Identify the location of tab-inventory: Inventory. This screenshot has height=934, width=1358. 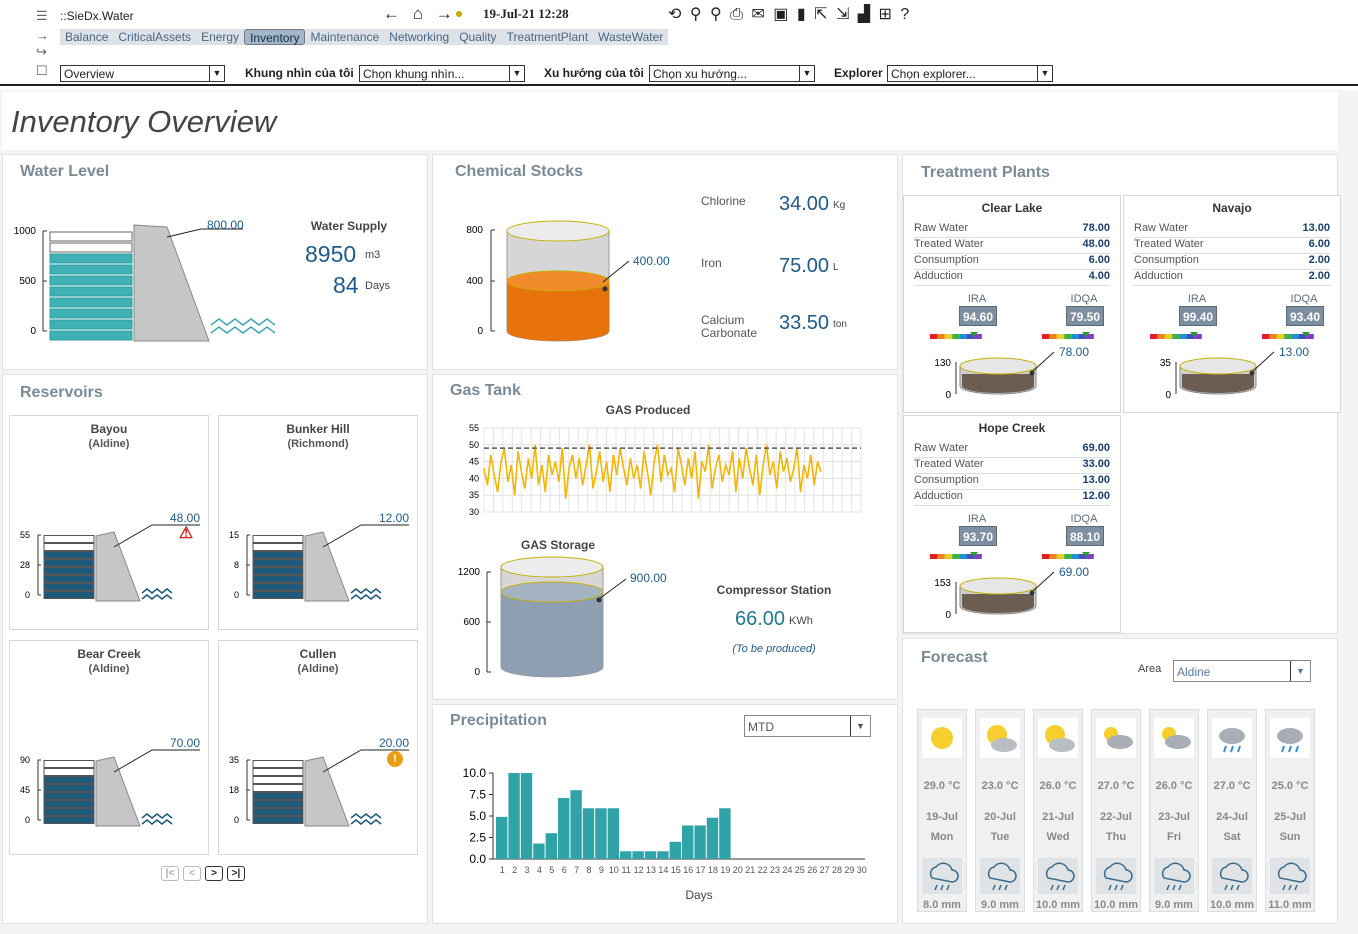
(275, 37).